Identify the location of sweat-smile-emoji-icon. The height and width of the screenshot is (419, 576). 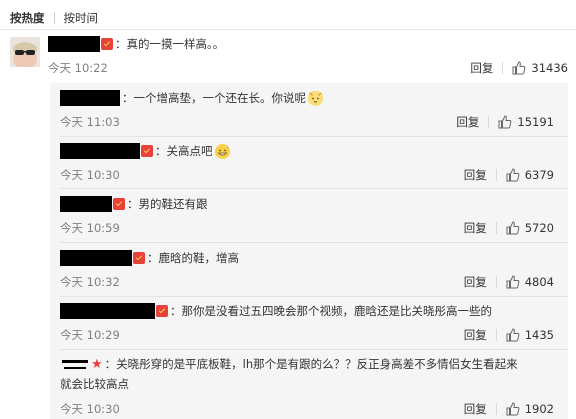
(222, 151).